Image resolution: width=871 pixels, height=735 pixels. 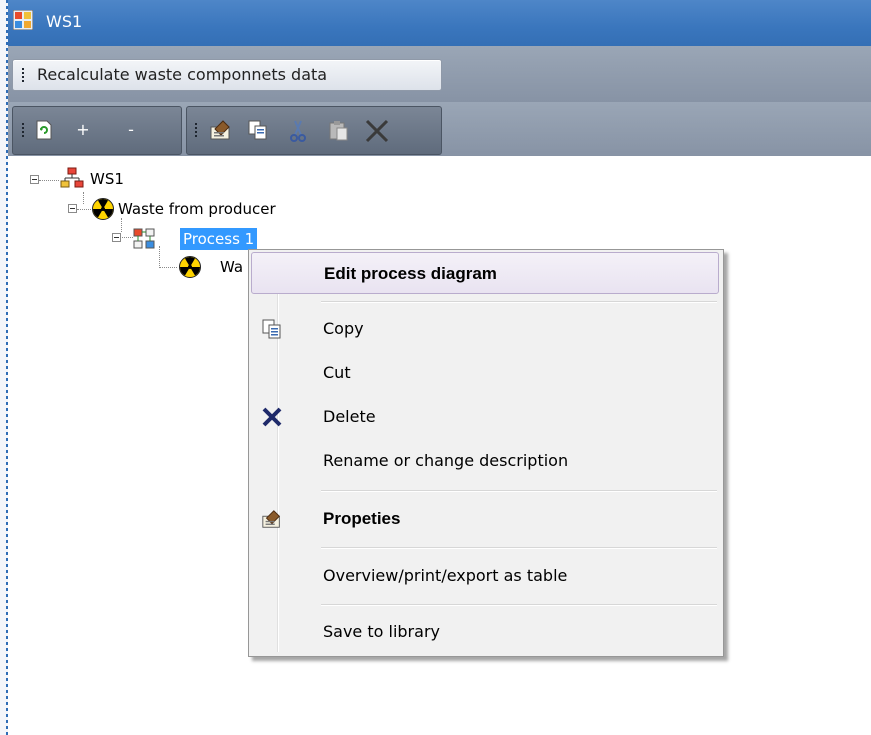 I want to click on add-button: +, so click(x=83, y=130).